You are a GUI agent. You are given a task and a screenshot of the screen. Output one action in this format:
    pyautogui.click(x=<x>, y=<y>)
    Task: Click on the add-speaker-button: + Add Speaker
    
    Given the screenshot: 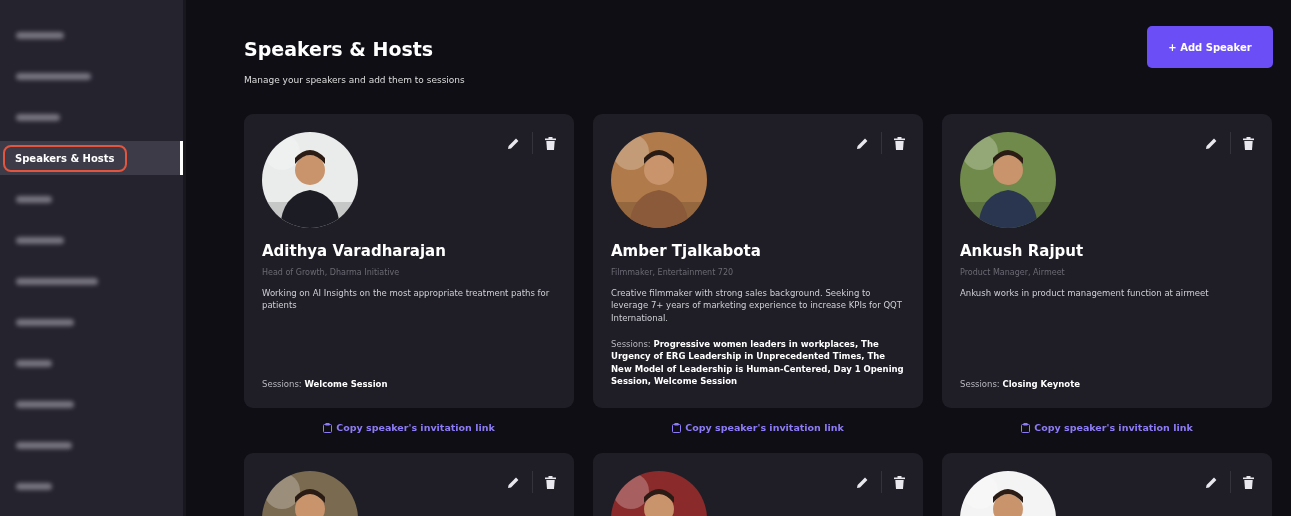 What is the action you would take?
    pyautogui.click(x=1210, y=47)
    